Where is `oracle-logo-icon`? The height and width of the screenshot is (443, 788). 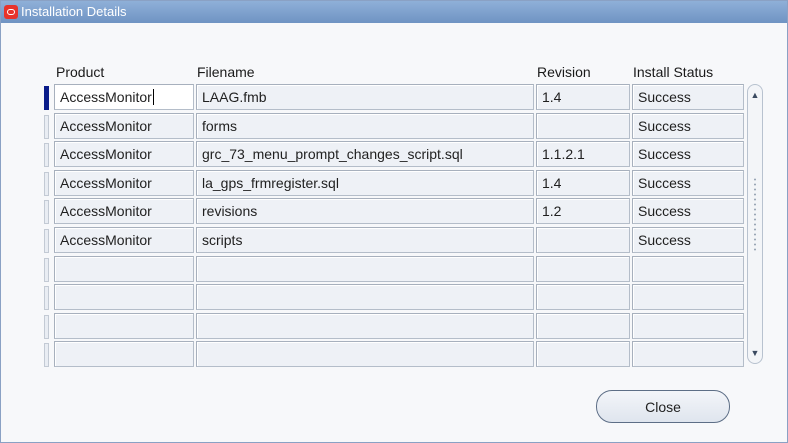 oracle-logo-icon is located at coordinates (11, 12).